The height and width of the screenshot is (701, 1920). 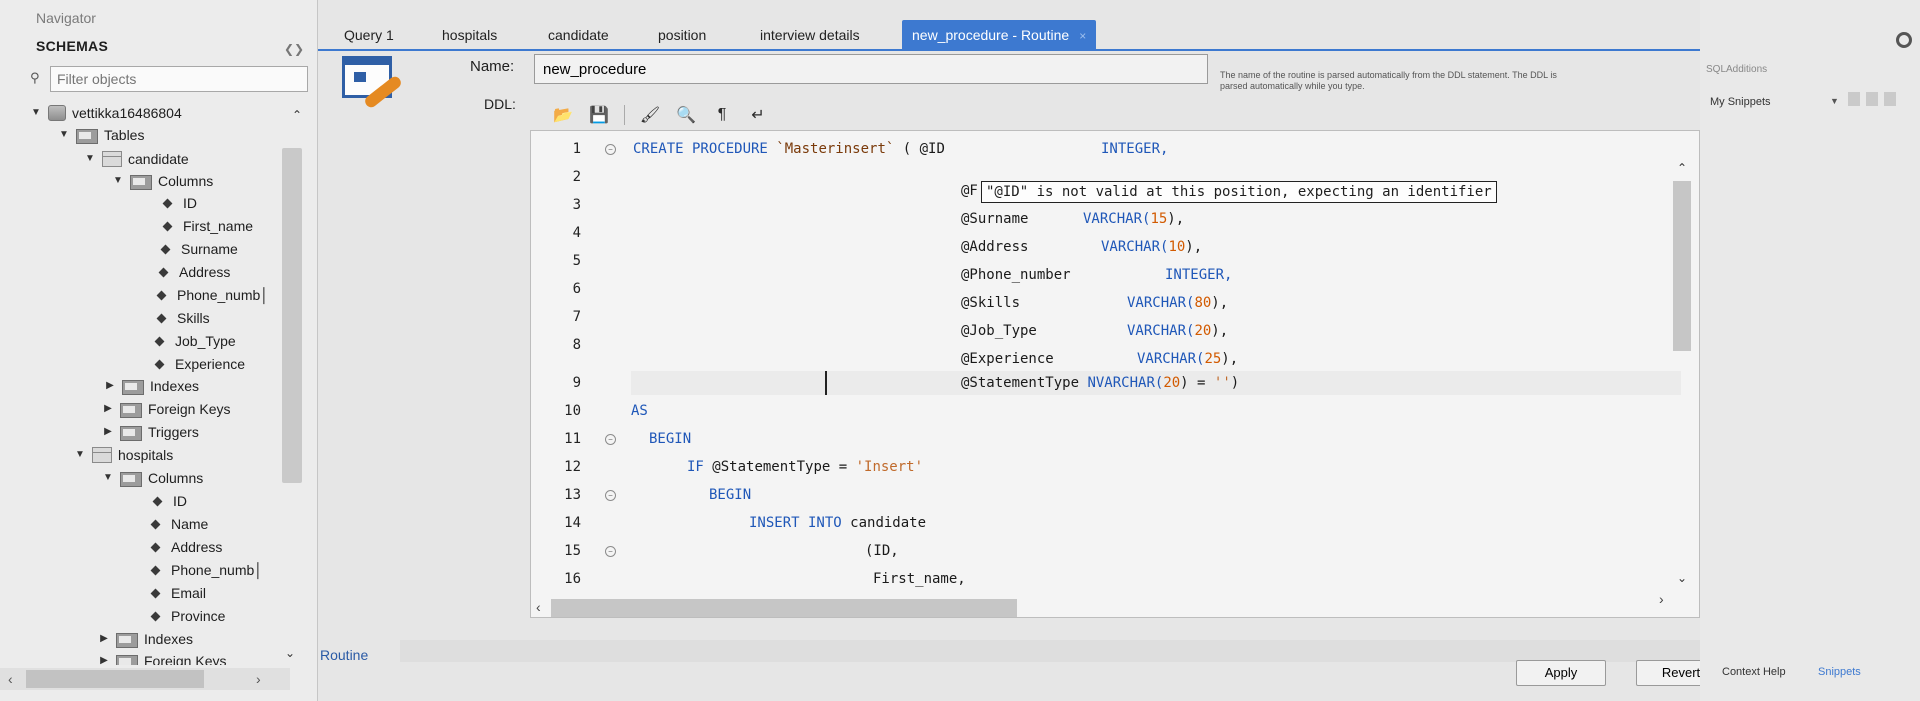 I want to click on line-number: 16, so click(x=572, y=579).